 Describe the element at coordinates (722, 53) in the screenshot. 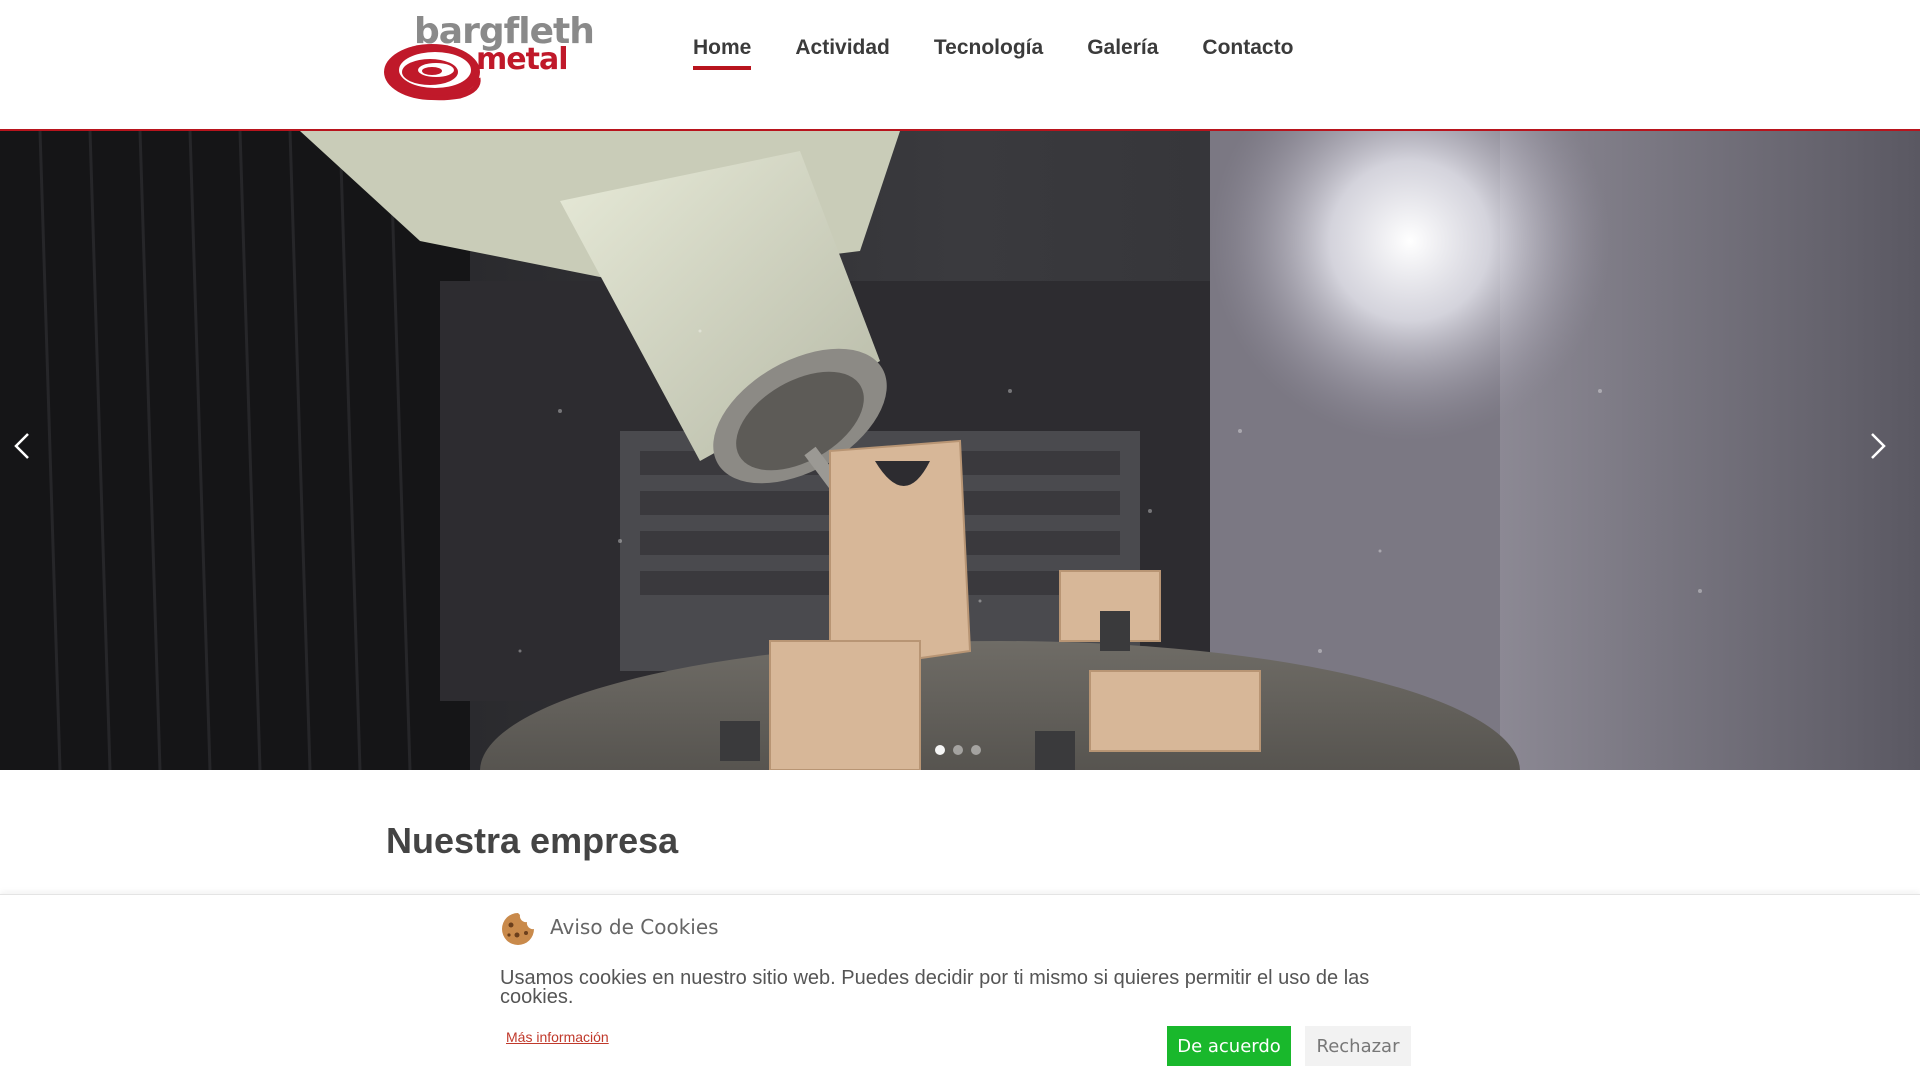

I see `nav-item-home: Home` at that location.